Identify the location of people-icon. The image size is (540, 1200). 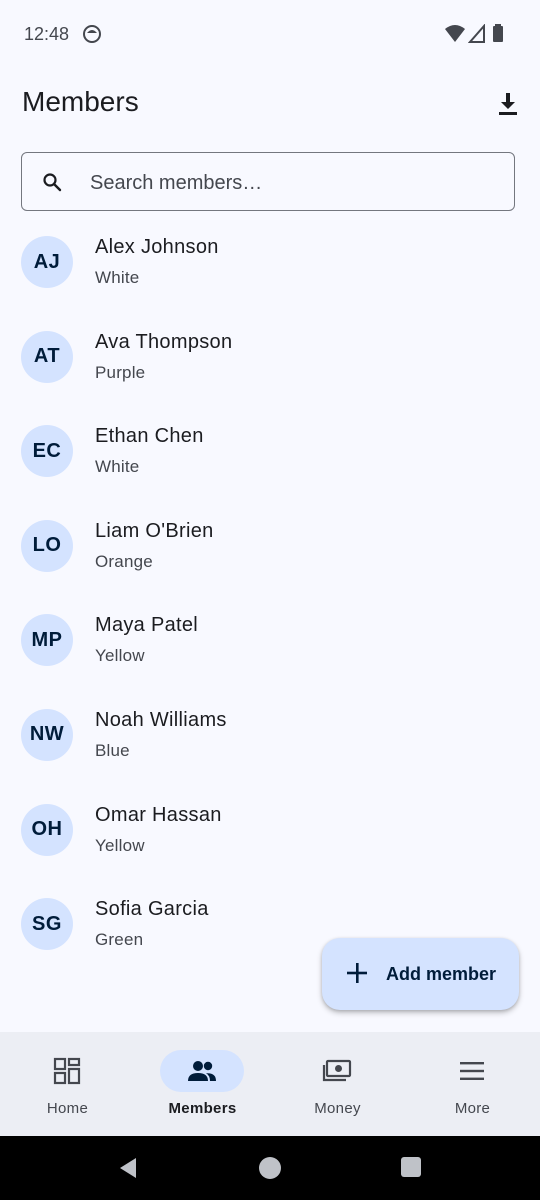
(202, 1073).